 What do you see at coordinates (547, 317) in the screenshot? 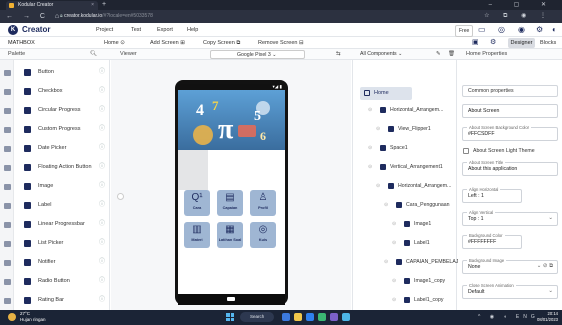
I see `taskbar-clock: 20:14 08/01/2023` at bounding box center [547, 317].